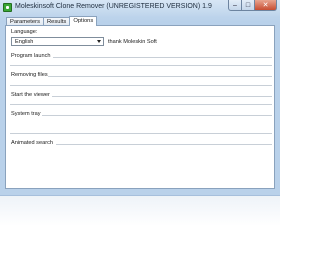 The width and height of the screenshot is (320, 270). I want to click on language-select-value: English, so click(24, 42).